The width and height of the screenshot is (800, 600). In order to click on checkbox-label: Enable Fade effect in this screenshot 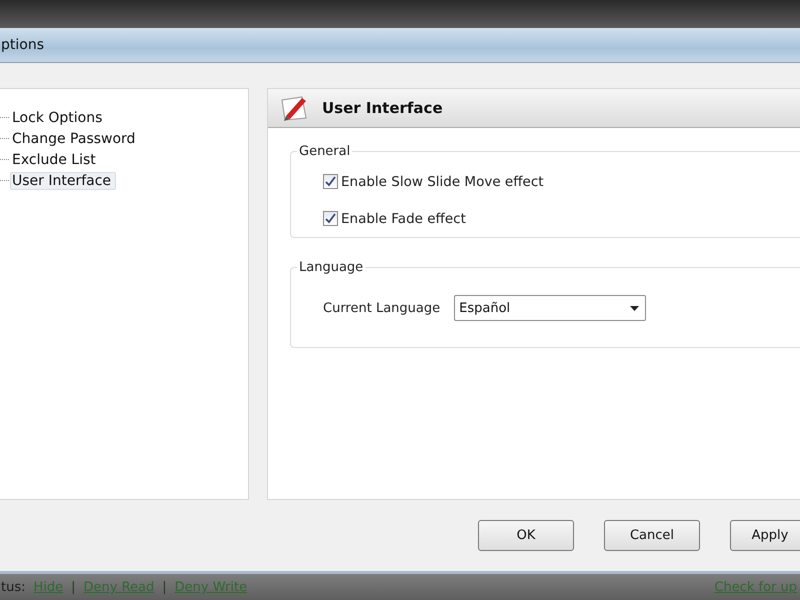, I will do `click(403, 218)`.